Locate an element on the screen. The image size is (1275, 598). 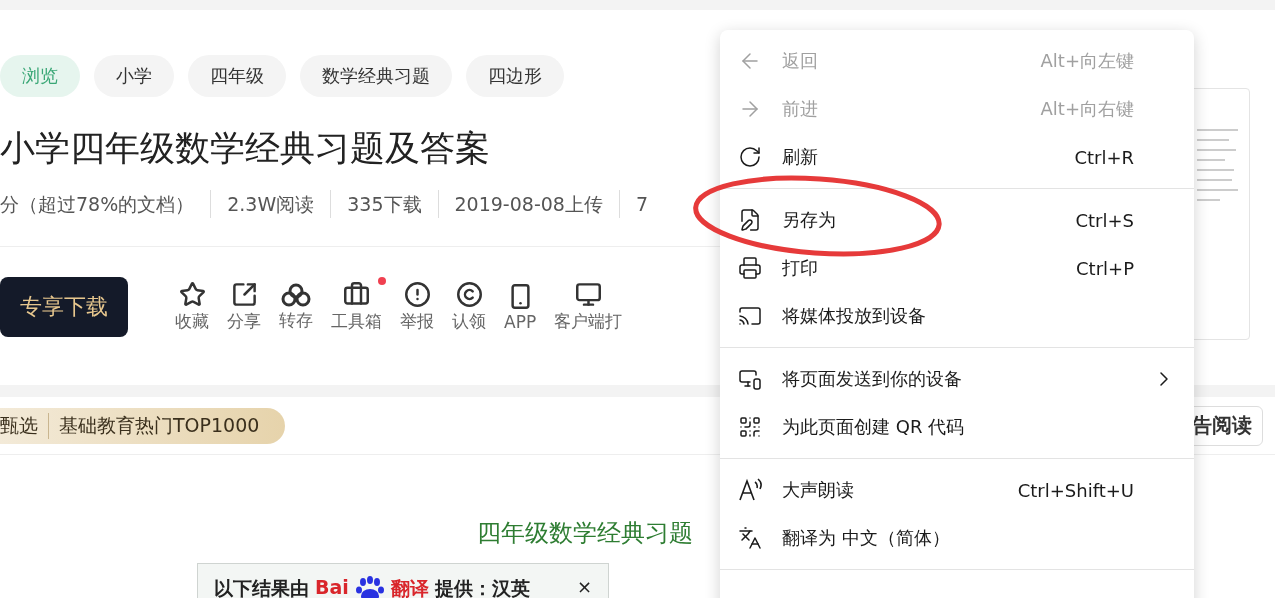
cast-icon is located at coordinates (750, 316).